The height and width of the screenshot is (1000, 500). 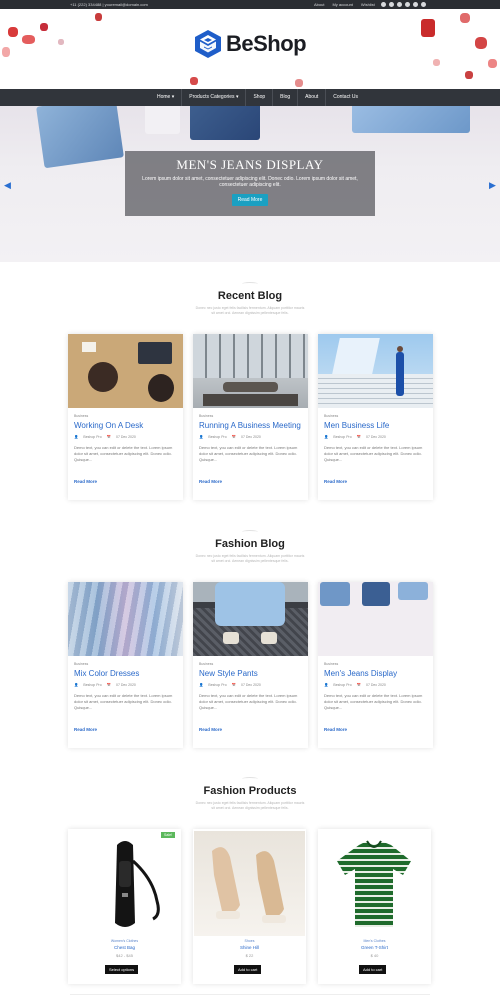 I want to click on nav-item-products-categories: Products Categories ▾, so click(x=213, y=97).